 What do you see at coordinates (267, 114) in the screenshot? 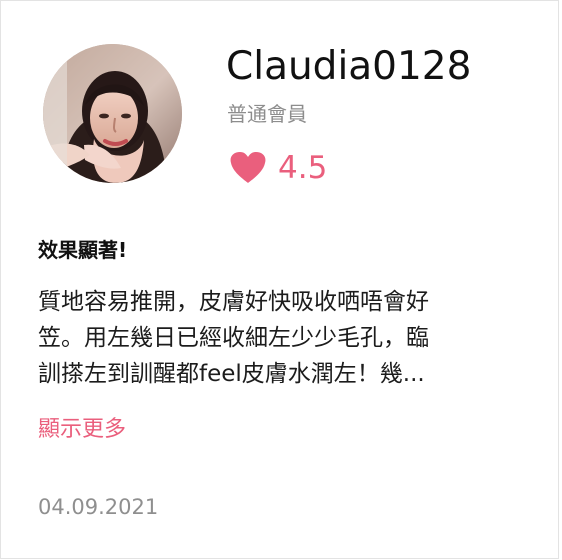
I see `member-level: 普通會員` at bounding box center [267, 114].